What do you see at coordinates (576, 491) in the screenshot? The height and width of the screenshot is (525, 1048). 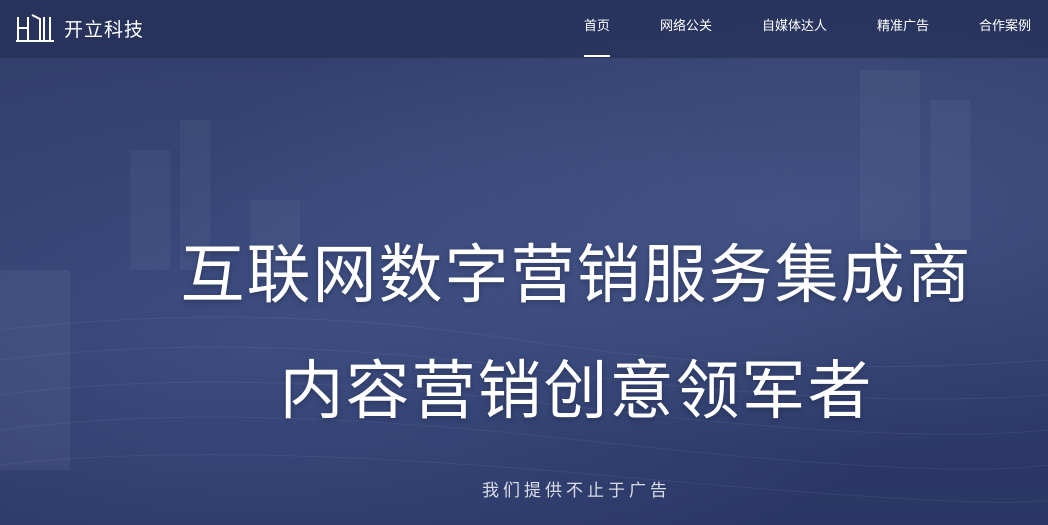 I see `hero-tagline: 我们提供不止于广告` at bounding box center [576, 491].